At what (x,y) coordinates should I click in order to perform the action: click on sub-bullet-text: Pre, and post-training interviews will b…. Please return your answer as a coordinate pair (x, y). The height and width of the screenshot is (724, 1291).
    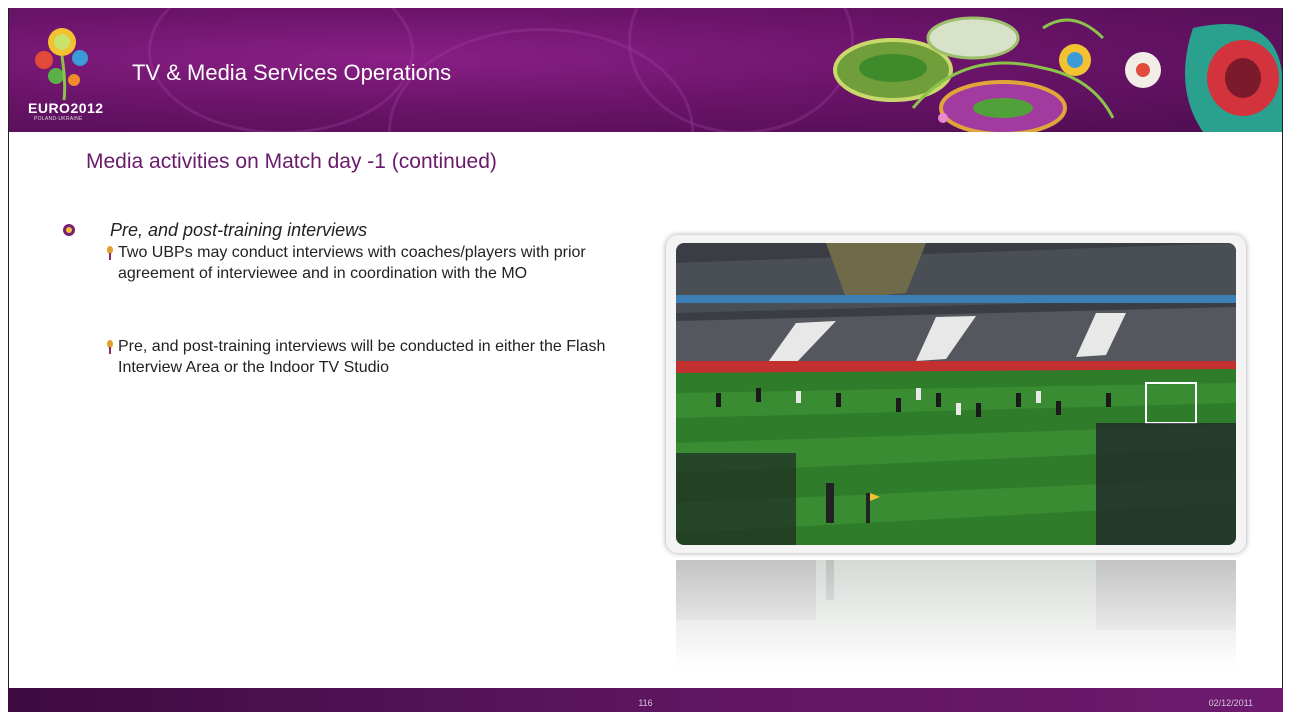
    Looking at the image, I should click on (362, 357).